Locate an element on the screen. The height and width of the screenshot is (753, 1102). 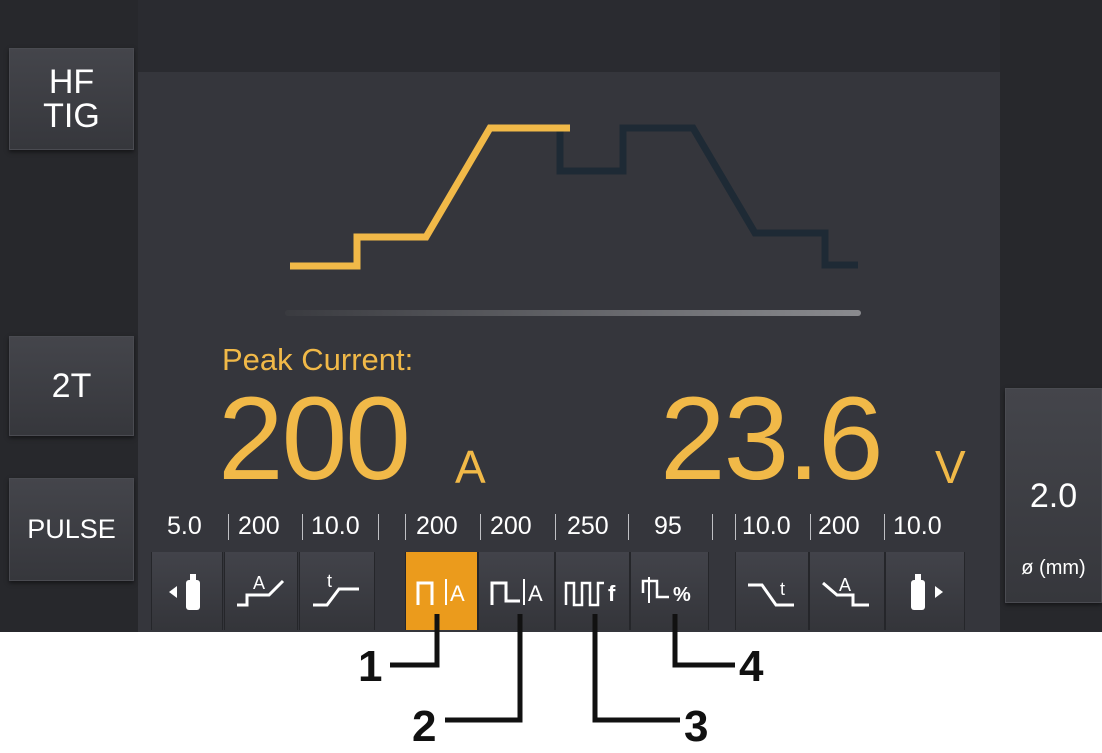
callout-lines is located at coordinates (562, 668).